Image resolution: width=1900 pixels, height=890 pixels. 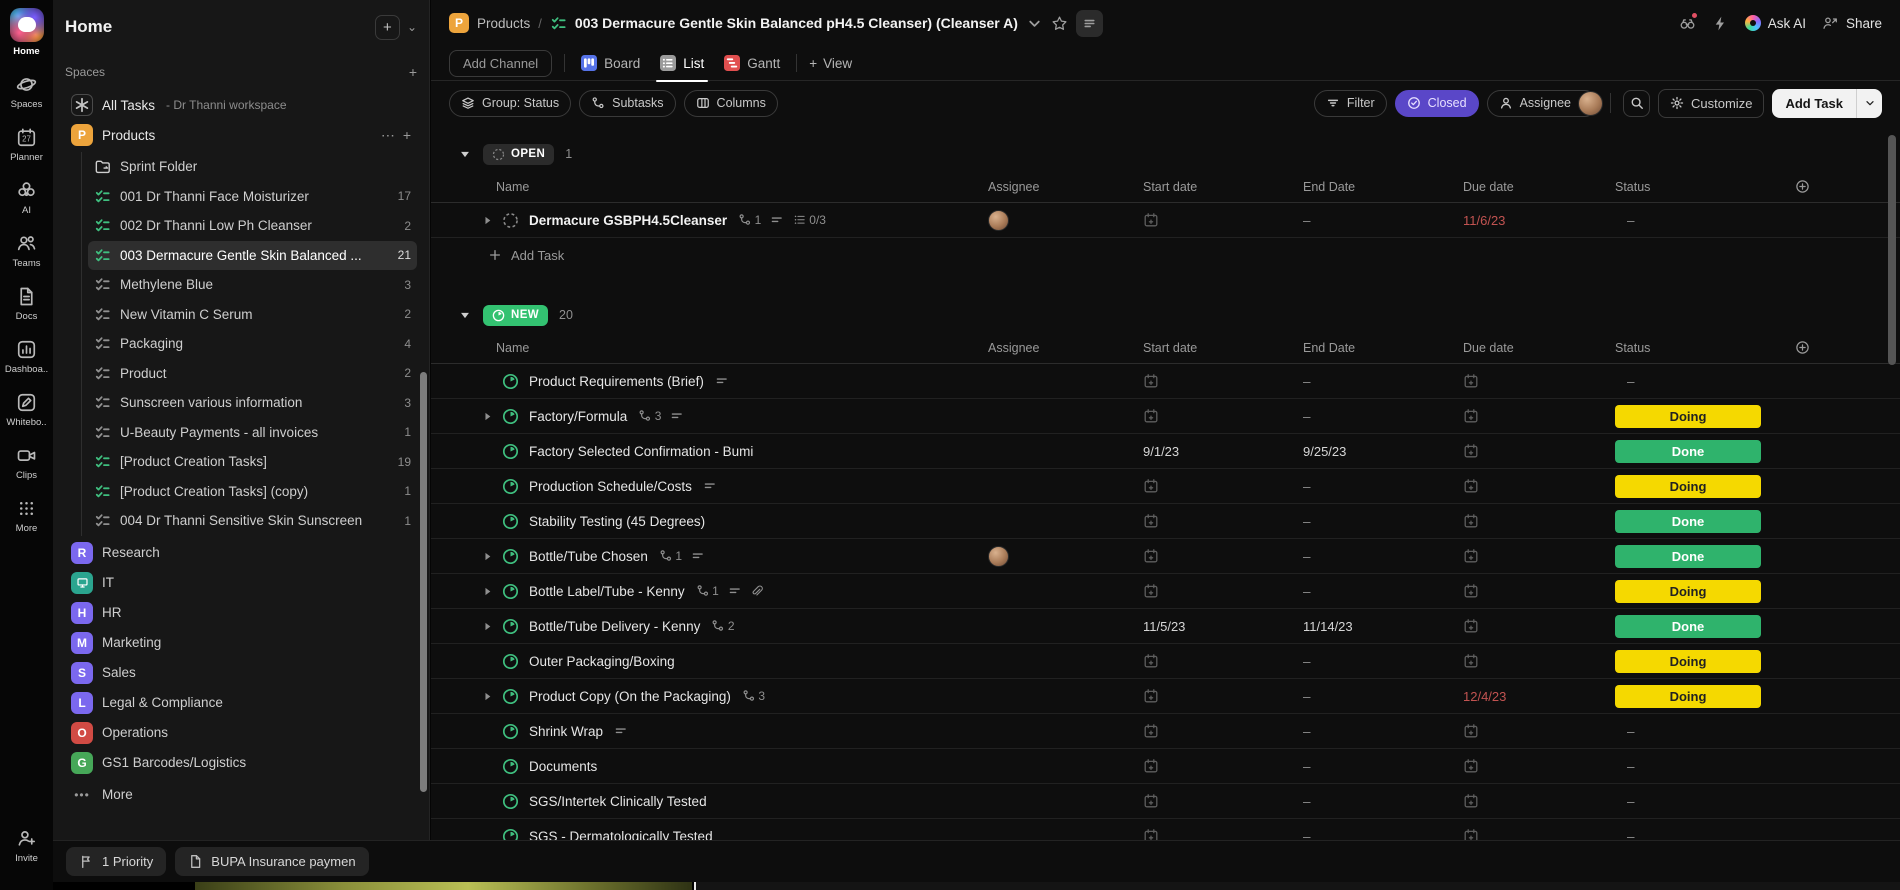 I want to click on sidebar-space-marketing: M Marketing, so click(x=241, y=643).